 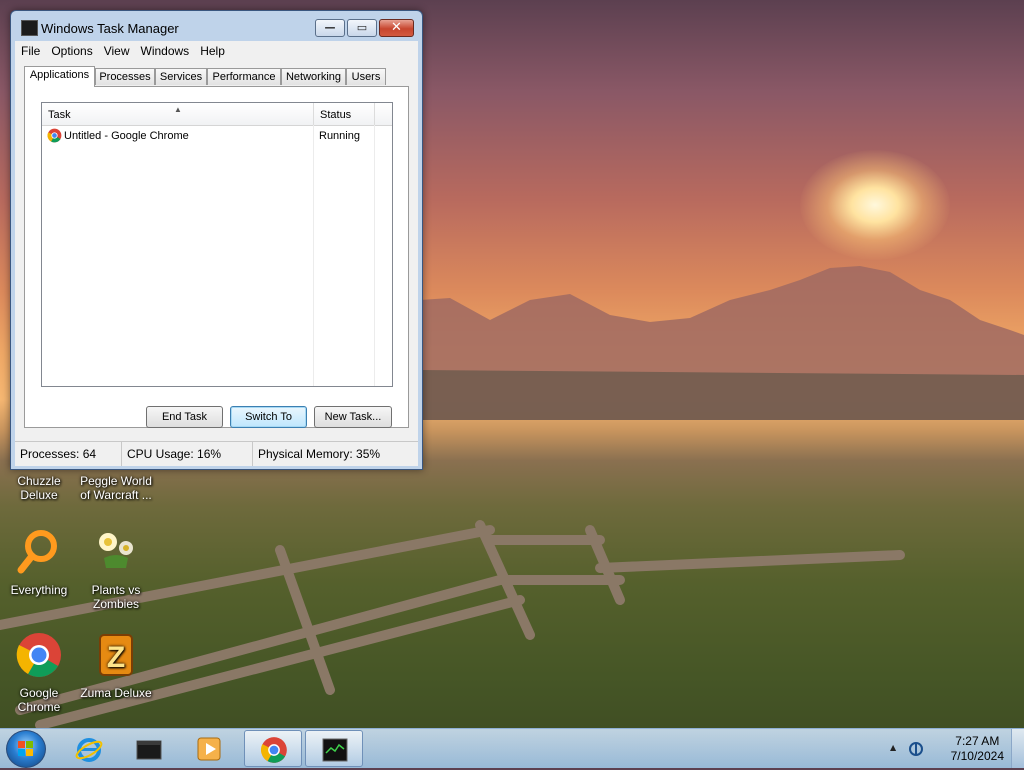 I want to click on internet-explorer-icon, so click(x=89, y=750).